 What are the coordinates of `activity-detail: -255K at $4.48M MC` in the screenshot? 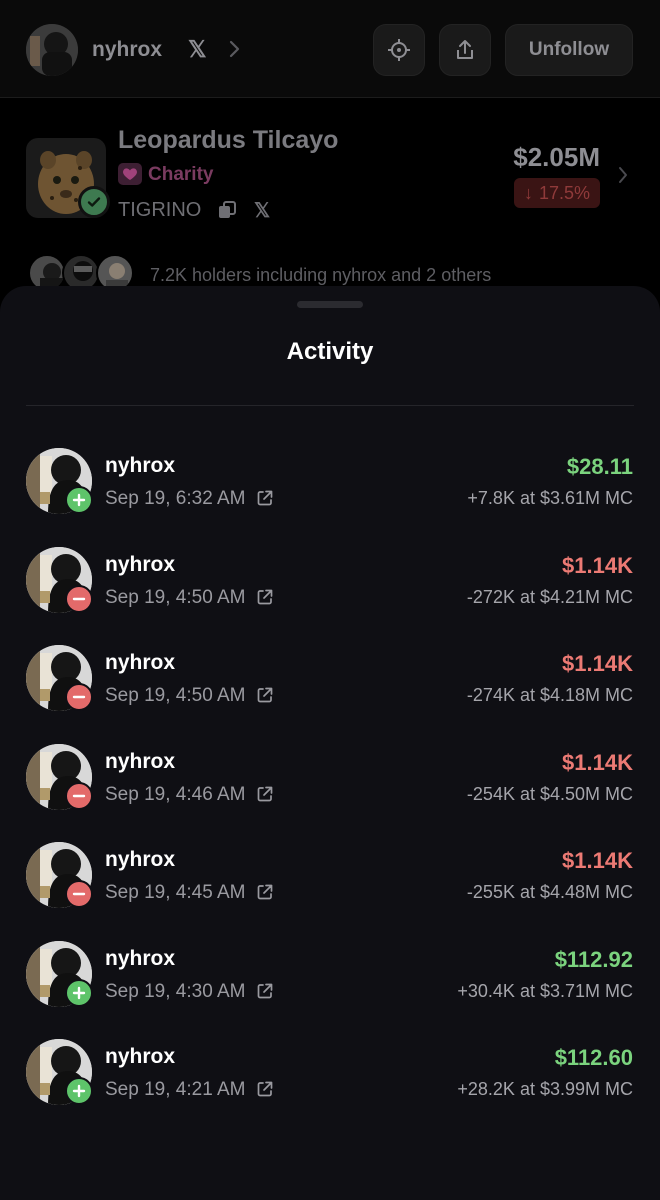 It's located at (549, 892).